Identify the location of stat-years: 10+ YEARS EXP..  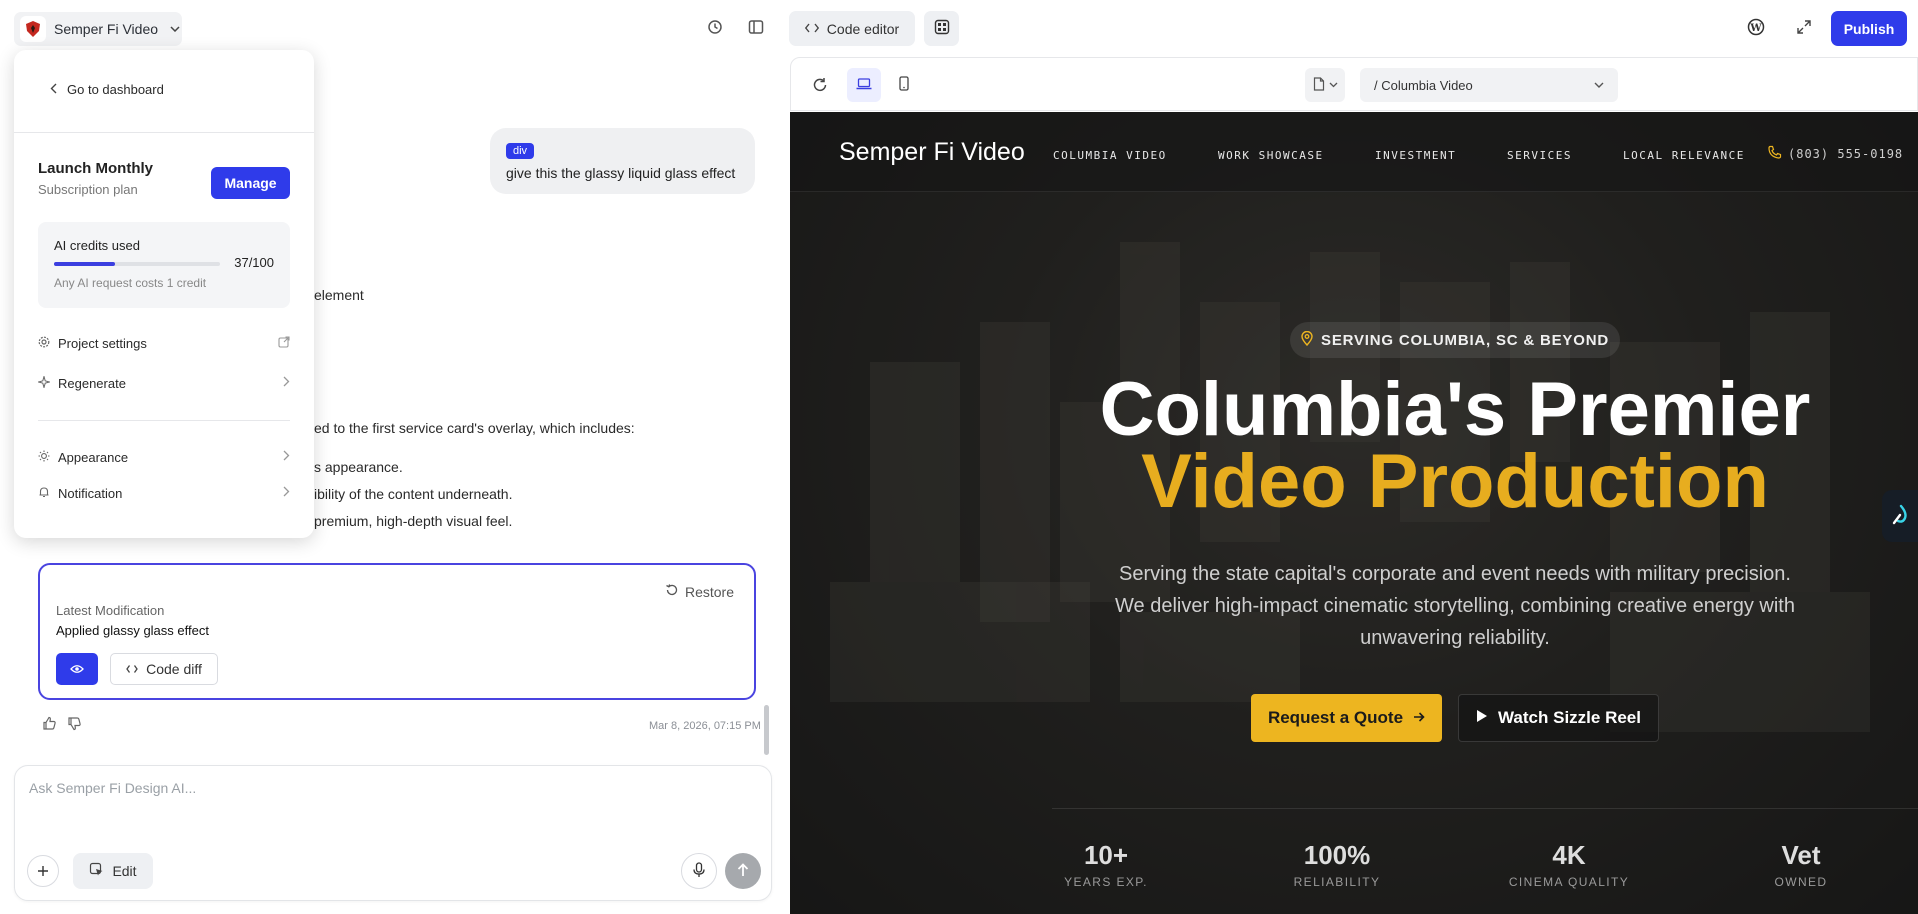
(1106, 864).